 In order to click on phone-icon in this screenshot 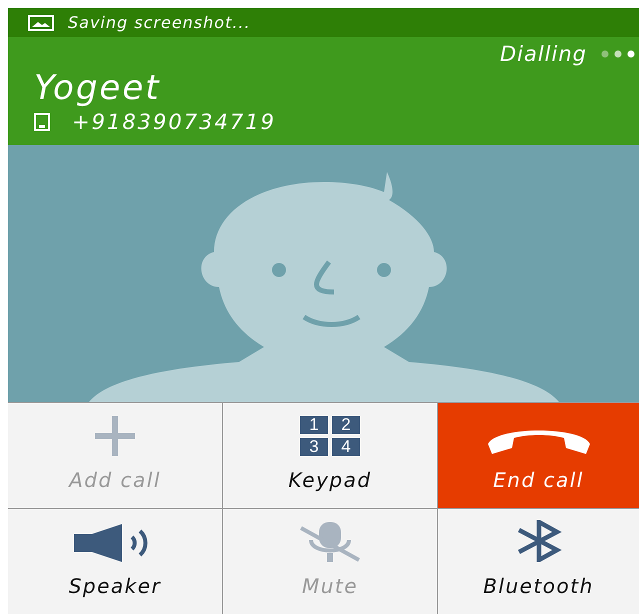, I will do `click(42, 122)`.